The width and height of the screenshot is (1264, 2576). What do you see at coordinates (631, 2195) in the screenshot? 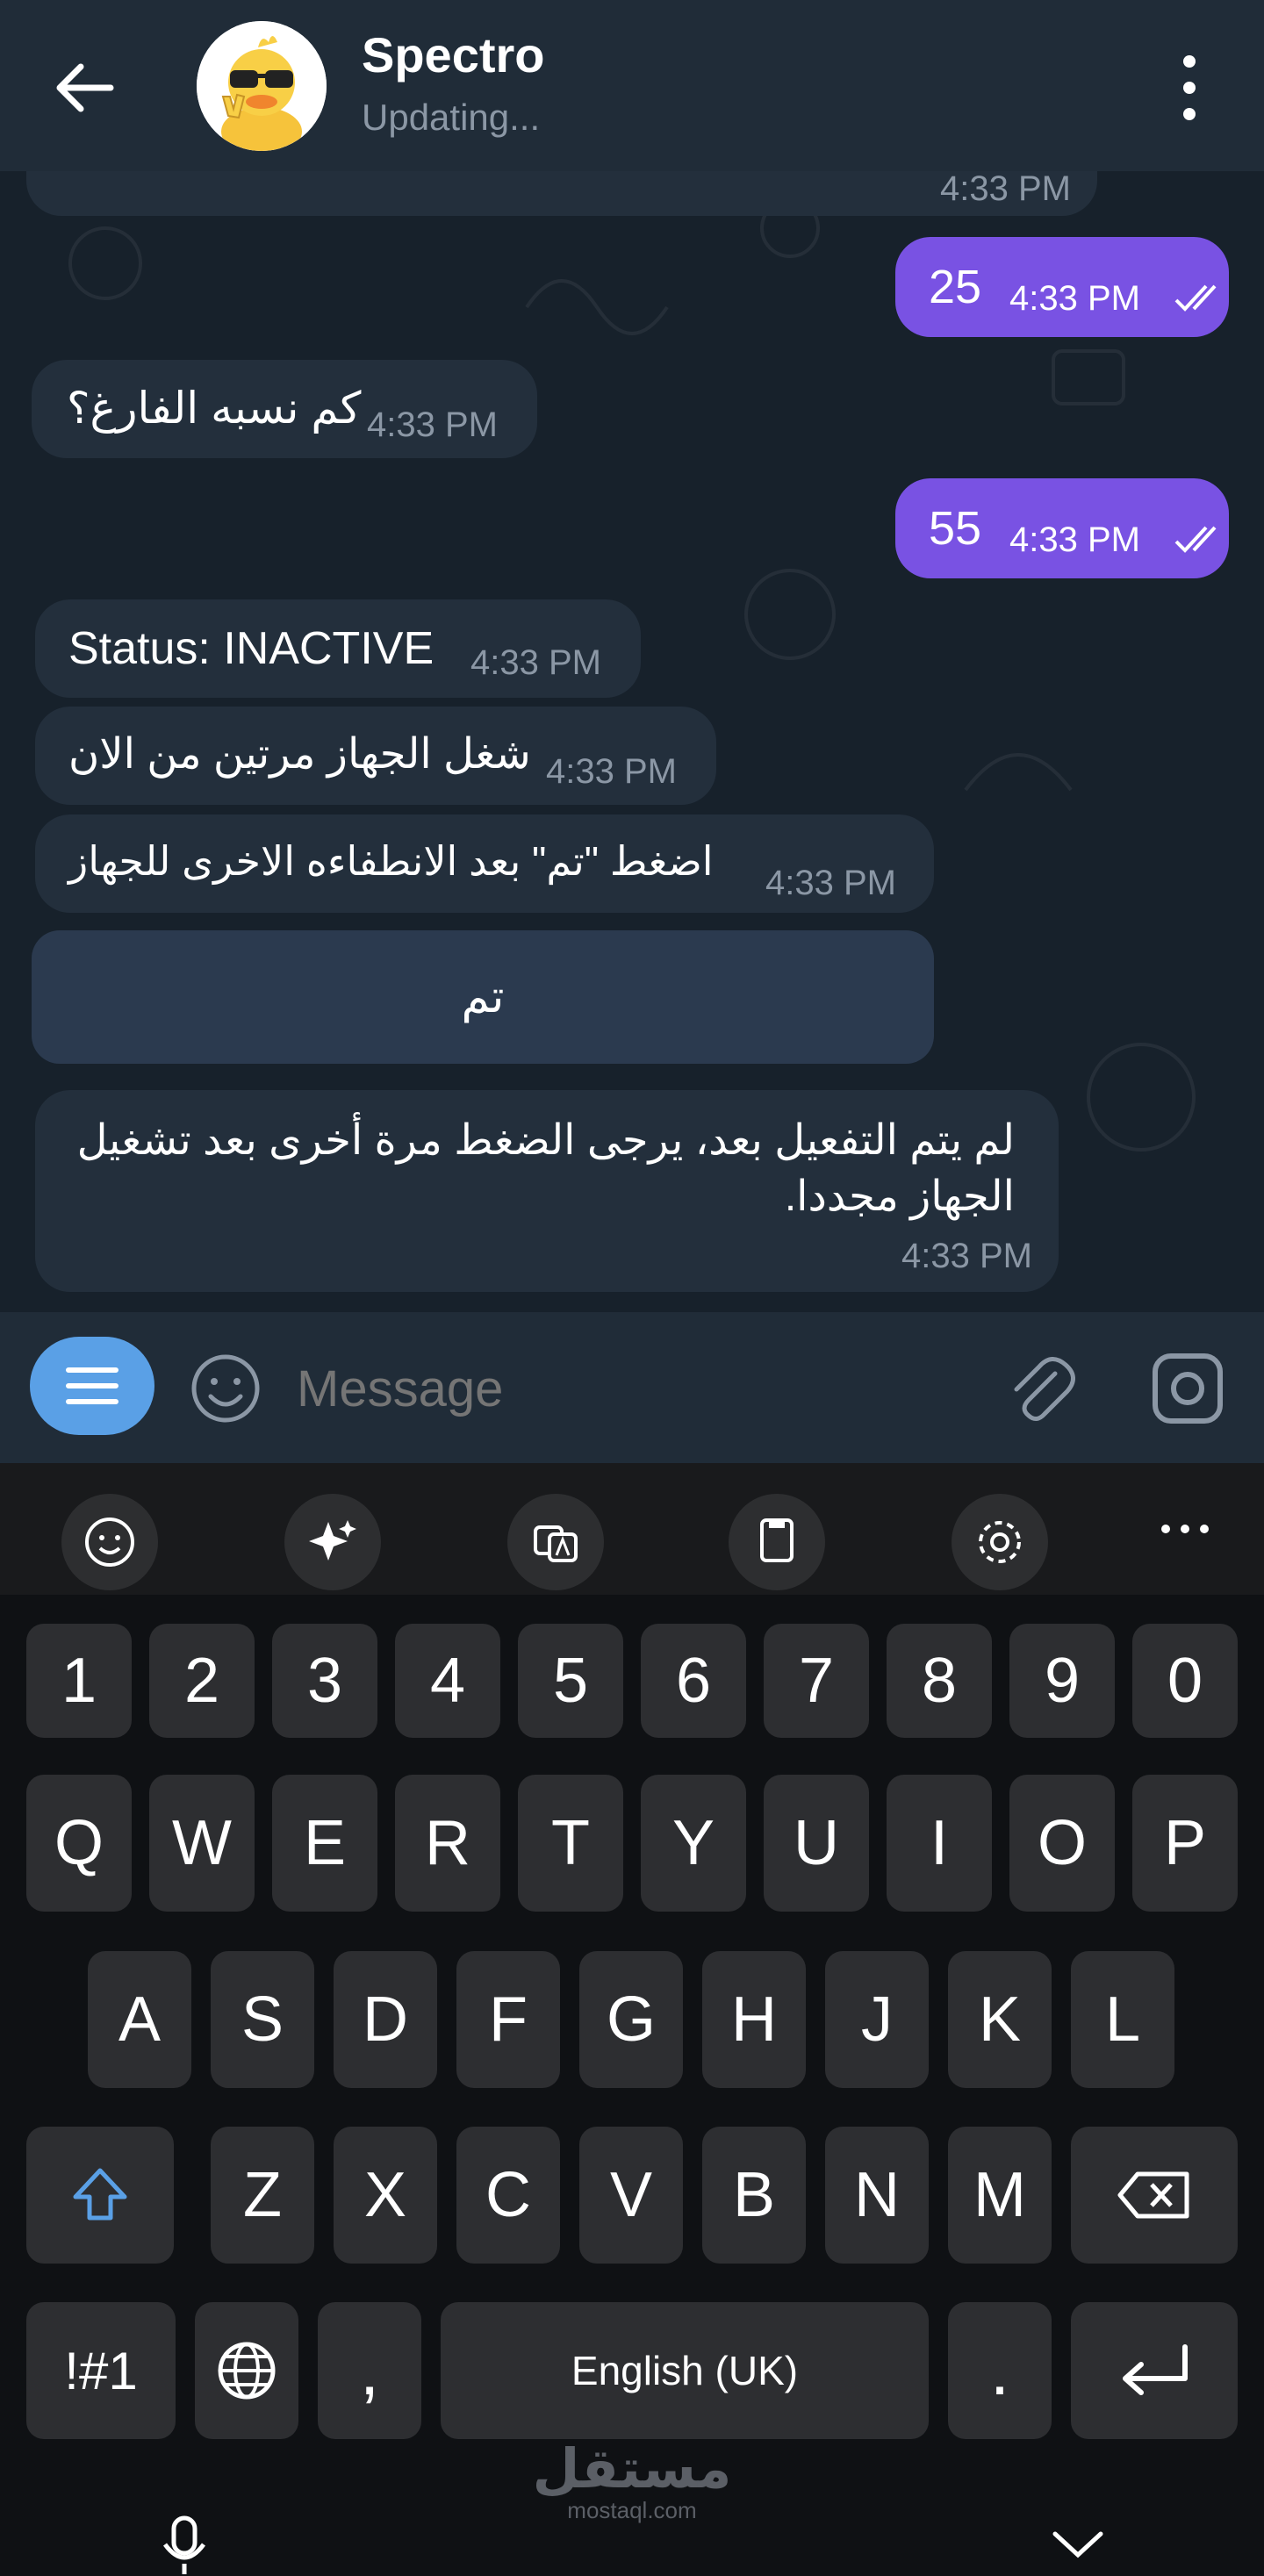
I see `key-v: V` at bounding box center [631, 2195].